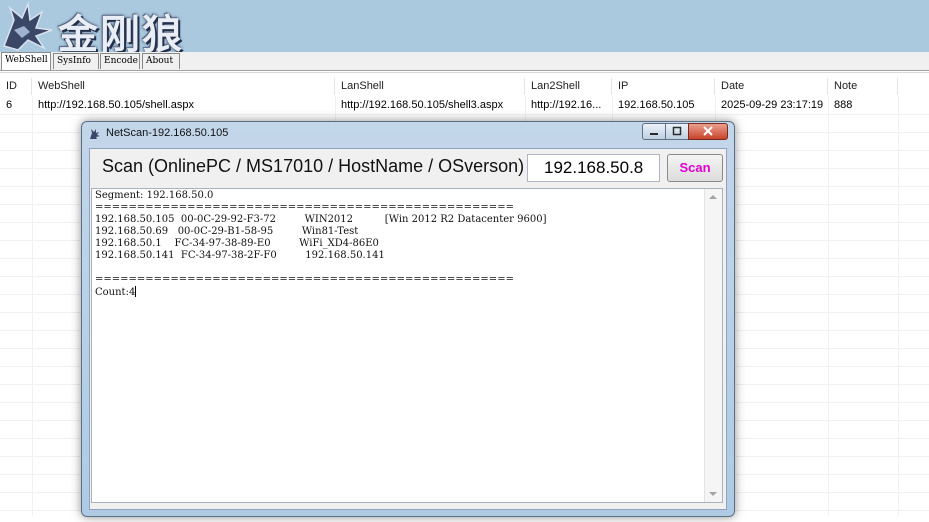 The width and height of the screenshot is (929, 522). Describe the element at coordinates (183, 86) in the screenshot. I see `column-header-webshell: WebShell` at that location.